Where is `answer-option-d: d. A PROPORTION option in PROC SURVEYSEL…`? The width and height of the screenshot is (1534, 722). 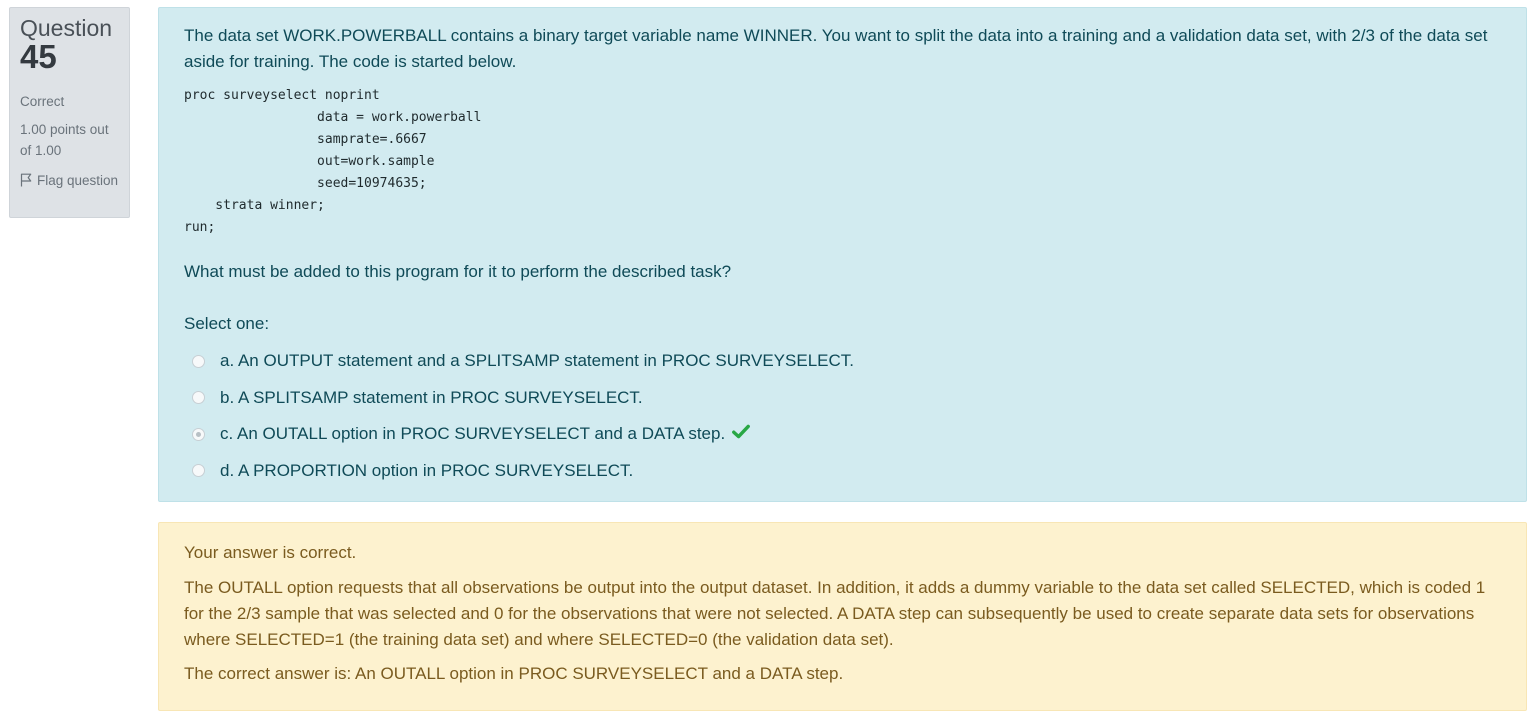
answer-option-d: d. A PROPORTION option in PROC SURVEYSEL… is located at coordinates (846, 471).